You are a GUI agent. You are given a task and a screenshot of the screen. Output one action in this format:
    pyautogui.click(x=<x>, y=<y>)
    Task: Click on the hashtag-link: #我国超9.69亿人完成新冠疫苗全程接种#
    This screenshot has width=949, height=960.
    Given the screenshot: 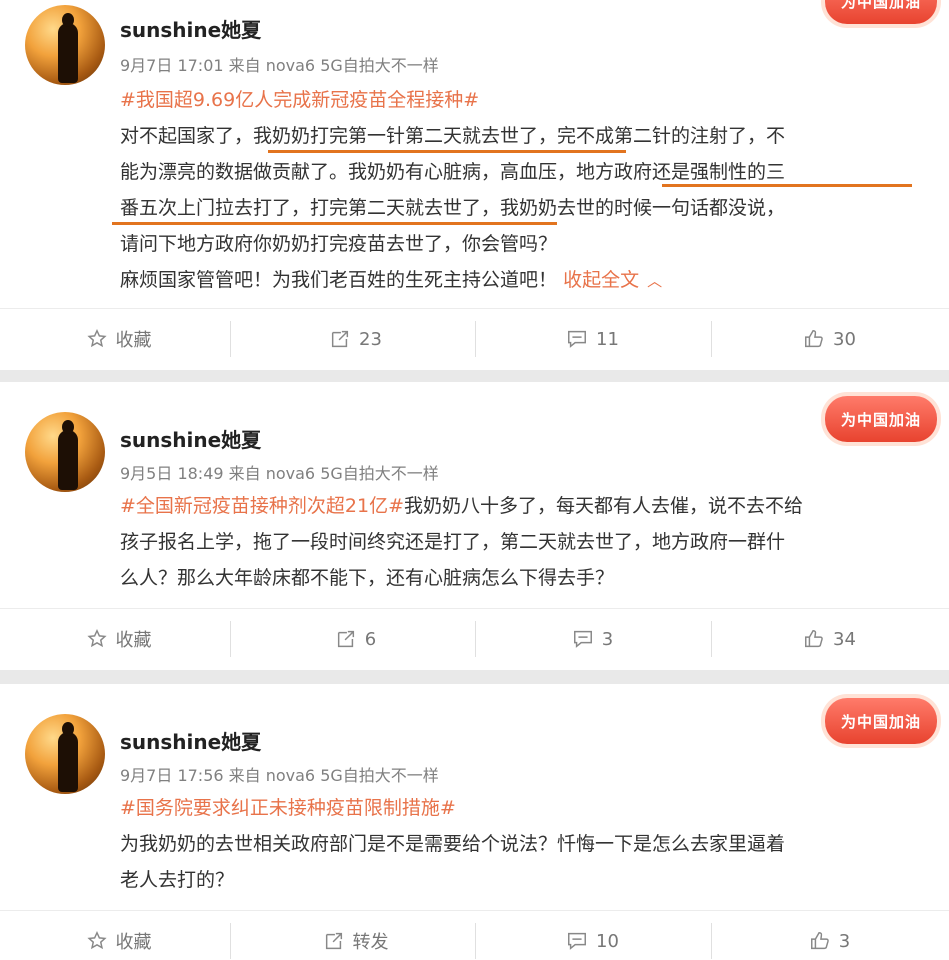 What is the action you would take?
    pyautogui.click(x=299, y=100)
    